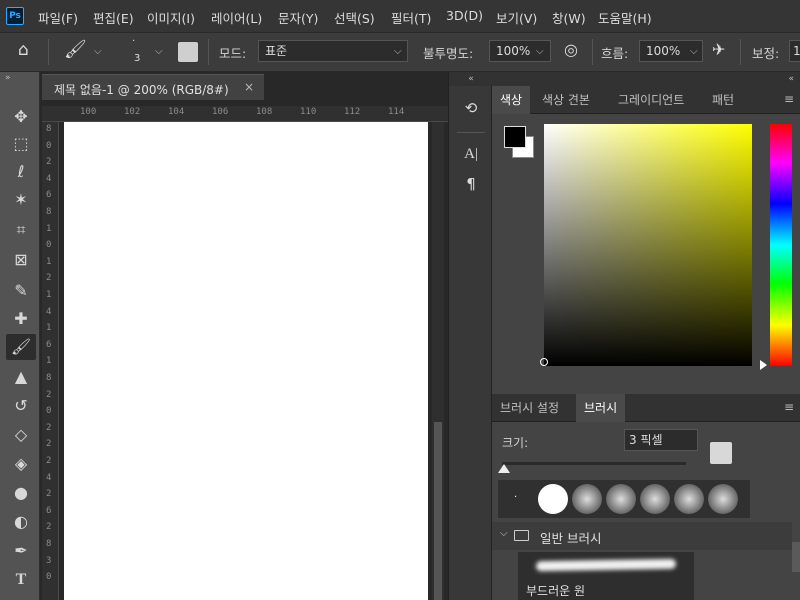  I want to click on ruler-tick: 3, so click(49, 560).